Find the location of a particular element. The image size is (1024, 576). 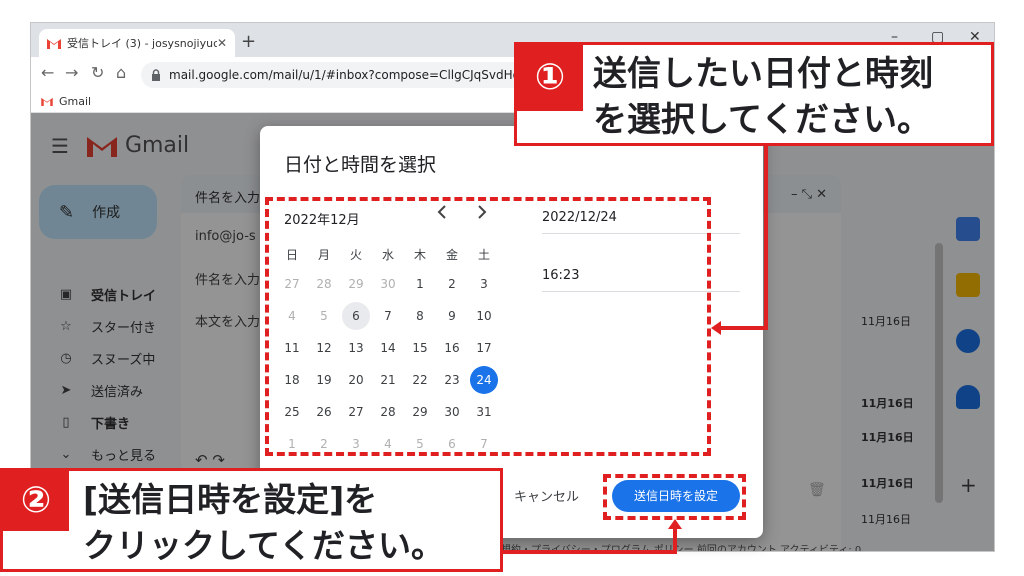

arrow-up-icon is located at coordinates (675, 524).